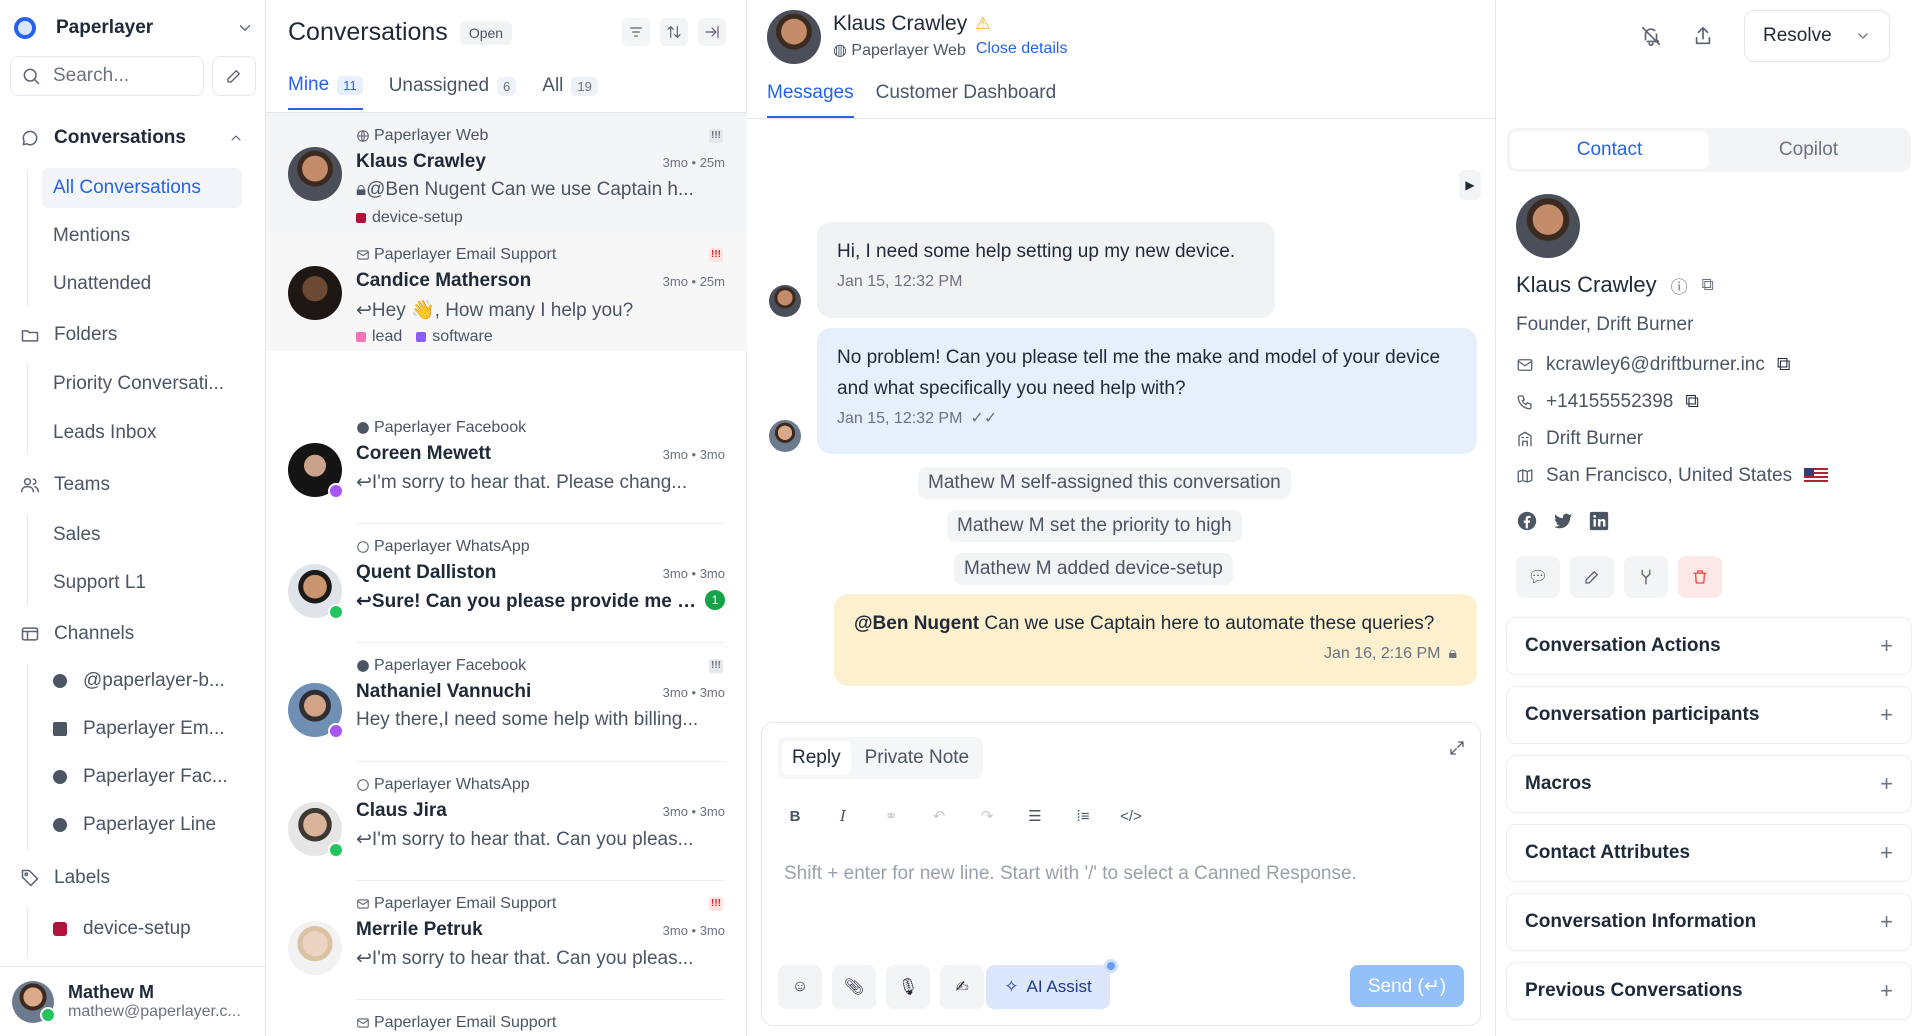 This screenshot has height=1036, width=1920. Describe the element at coordinates (65, 878) in the screenshot. I see `nav-group-labels: Labels` at that location.